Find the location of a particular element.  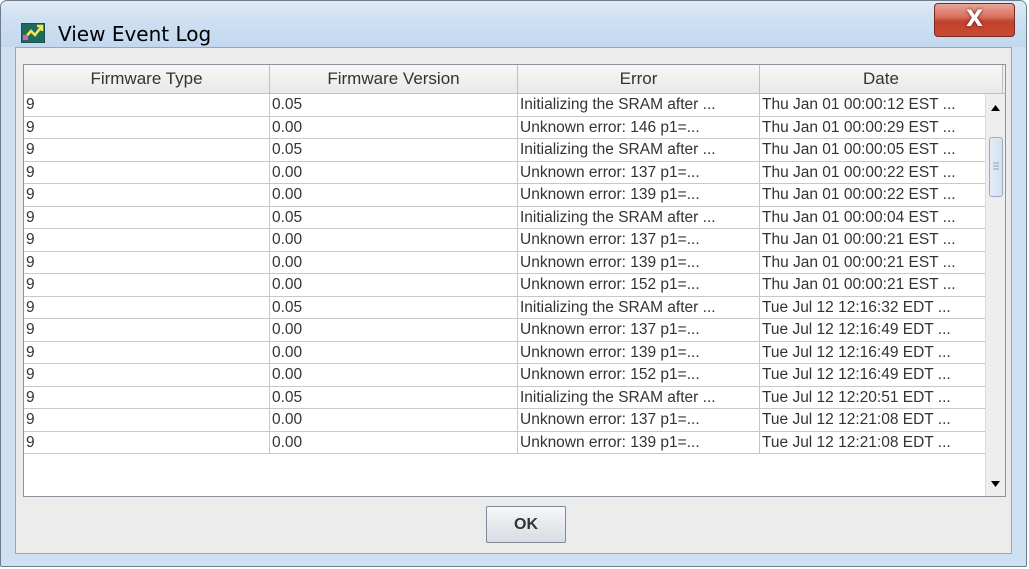

column-header-firmware-version: Firmware Version is located at coordinates (394, 79).